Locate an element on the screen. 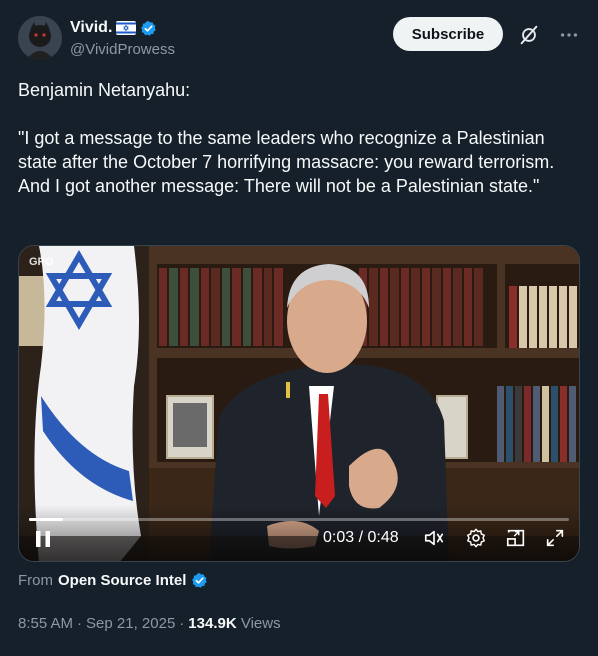 This screenshot has width=598, height=656. pause-icon is located at coordinates (43, 539).